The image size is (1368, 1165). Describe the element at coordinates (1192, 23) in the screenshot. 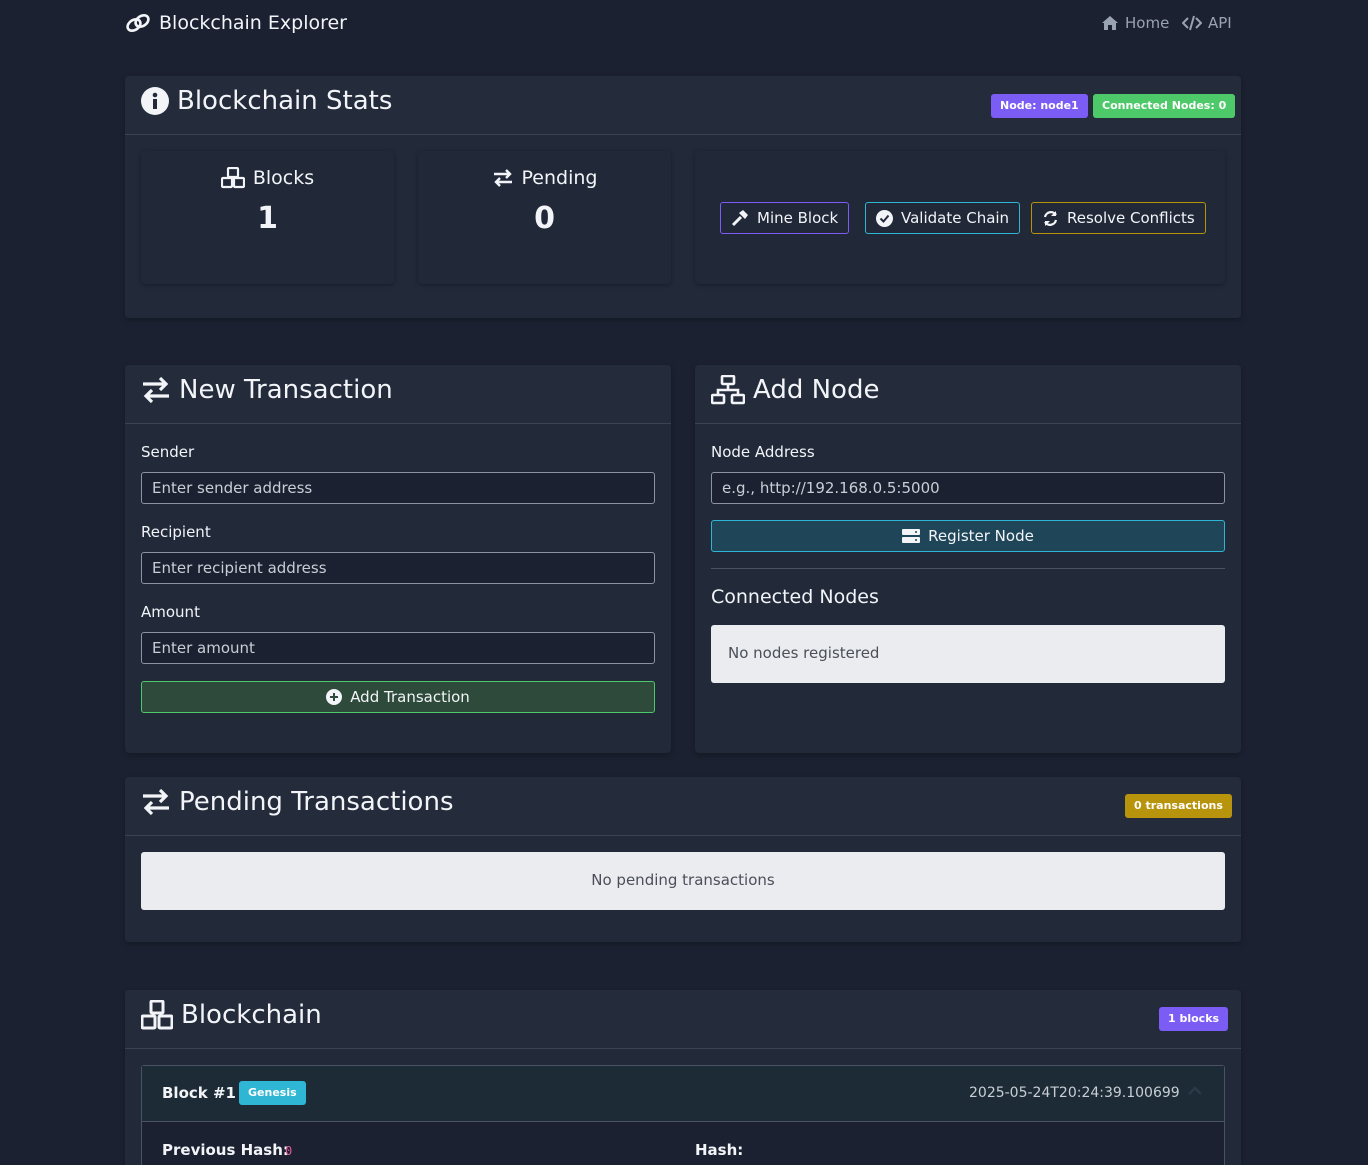

I see `code-icon` at that location.